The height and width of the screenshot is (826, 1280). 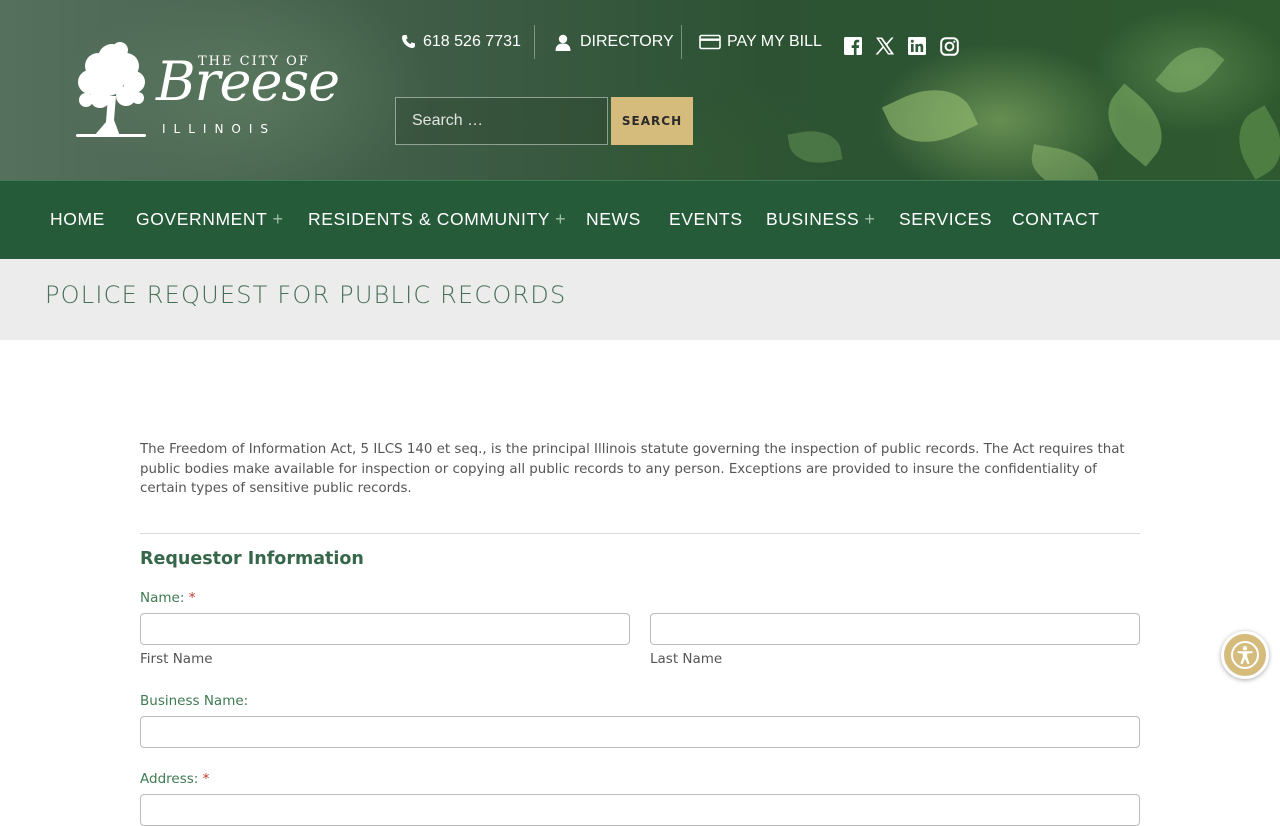 I want to click on nav-item-contact: CONTACT, so click(x=1055, y=219).